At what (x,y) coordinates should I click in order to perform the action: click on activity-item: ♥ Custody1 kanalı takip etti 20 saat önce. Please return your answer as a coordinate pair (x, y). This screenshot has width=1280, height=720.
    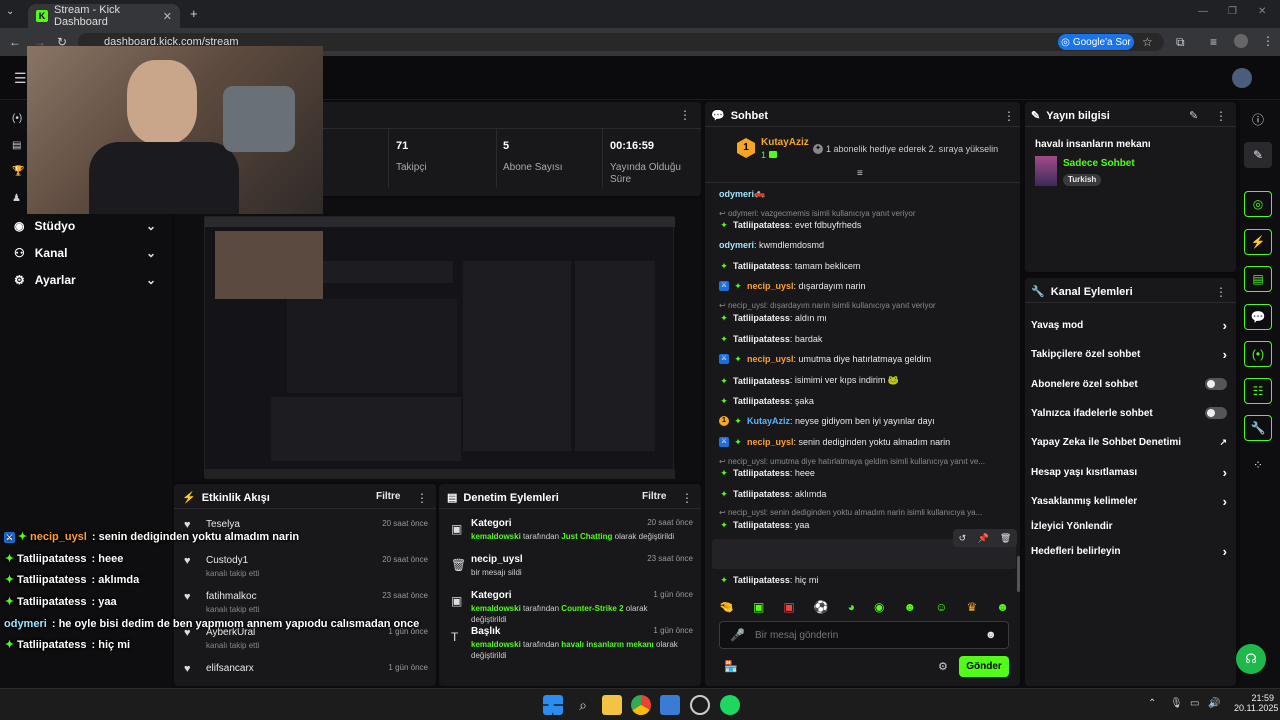
    Looking at the image, I should click on (306, 570).